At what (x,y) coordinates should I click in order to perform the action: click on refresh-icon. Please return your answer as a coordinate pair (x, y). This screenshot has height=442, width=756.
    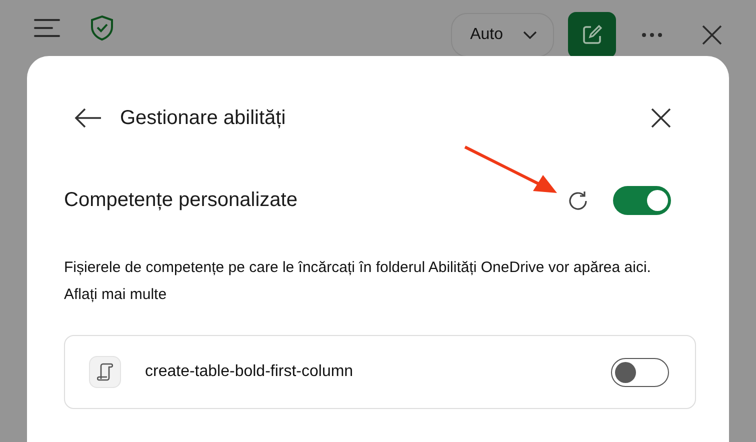
    Looking at the image, I should click on (578, 201).